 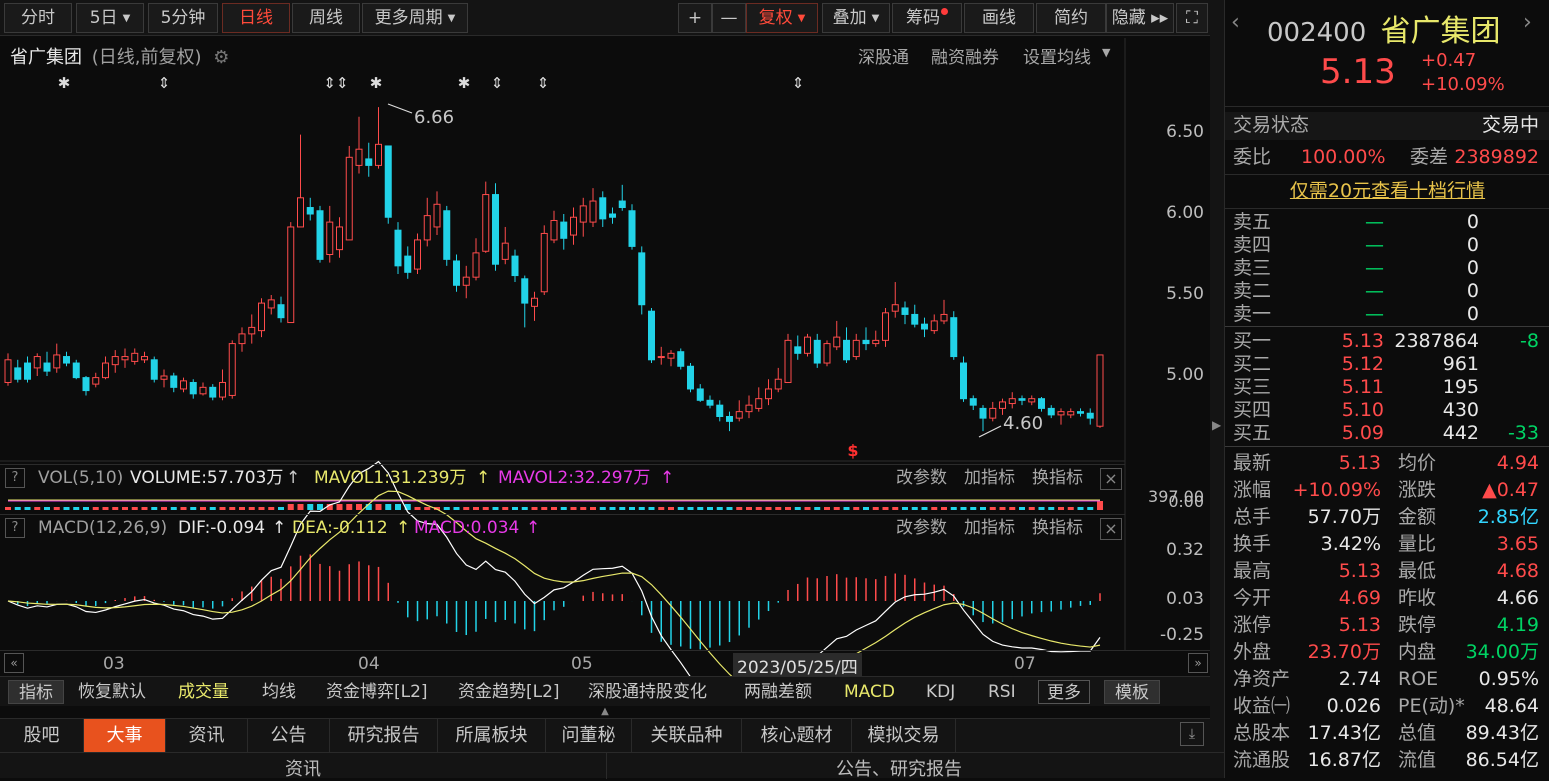 What do you see at coordinates (103, 528) in the screenshot?
I see `macd-label: MACD(12,26,9)` at bounding box center [103, 528].